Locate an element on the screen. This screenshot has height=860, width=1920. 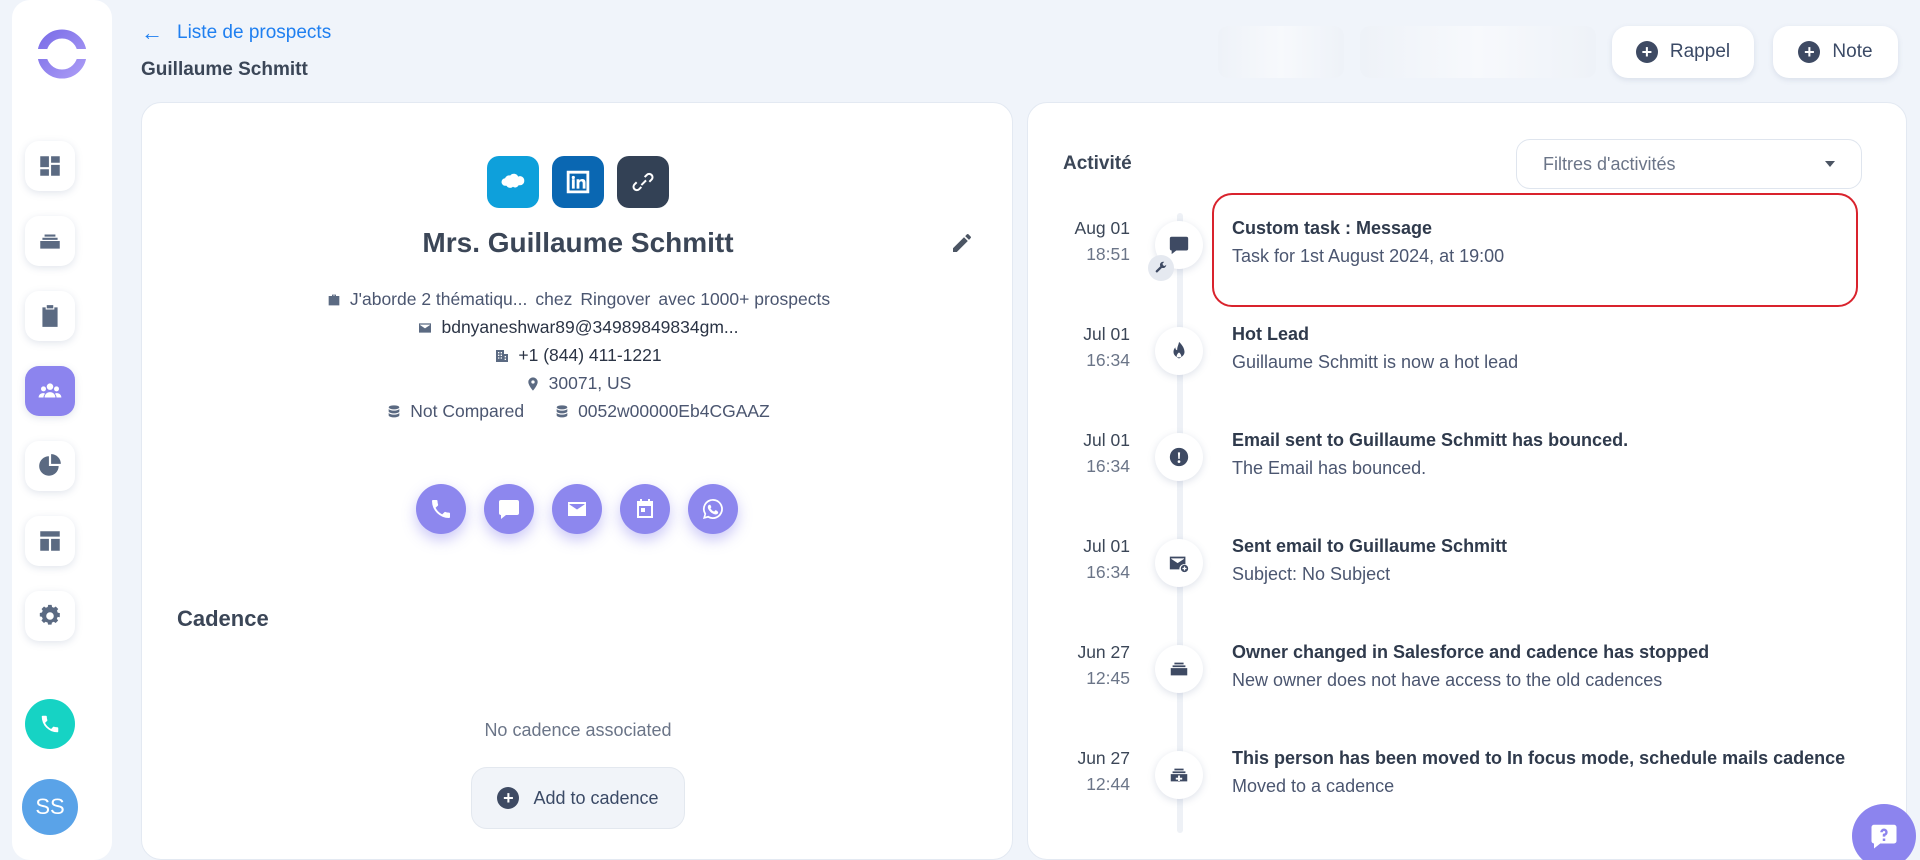
tasks-nav-button is located at coordinates (50, 316).